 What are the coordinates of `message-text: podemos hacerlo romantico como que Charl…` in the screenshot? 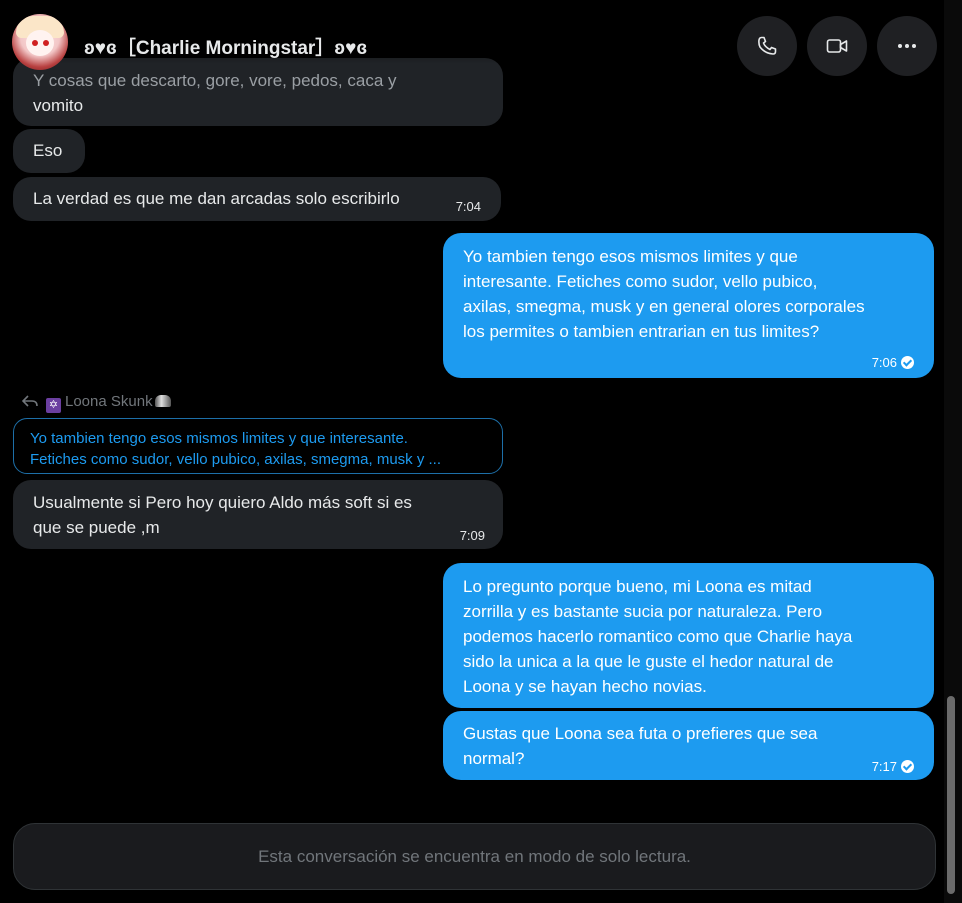 It's located at (658, 636).